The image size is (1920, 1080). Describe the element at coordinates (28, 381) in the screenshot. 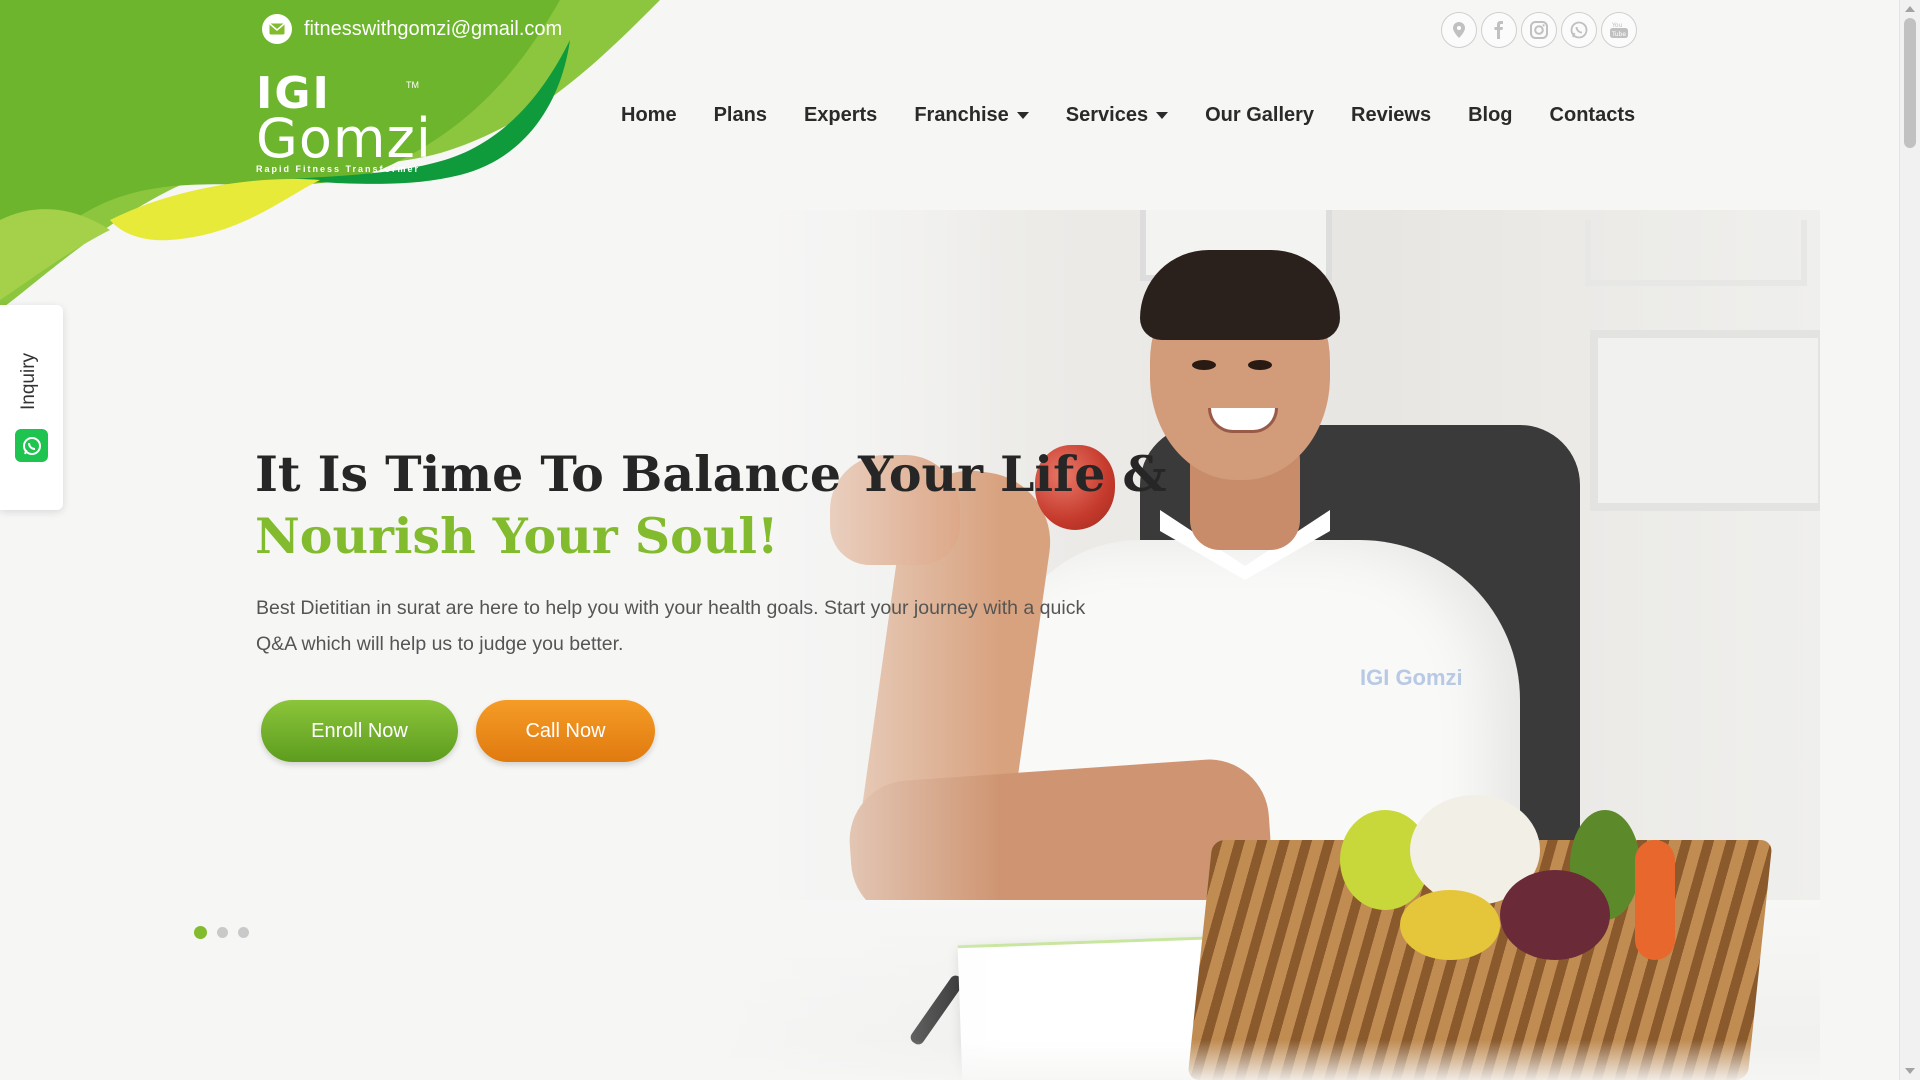

I see `inquiry-label: Inquiry` at that location.